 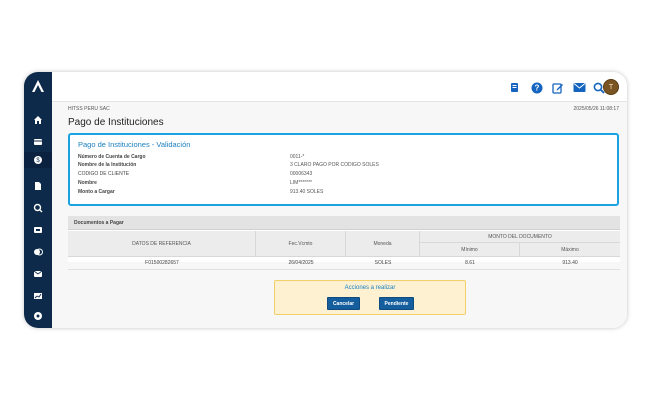 I want to click on documents-title: Documentos a Pagar, so click(x=99, y=223).